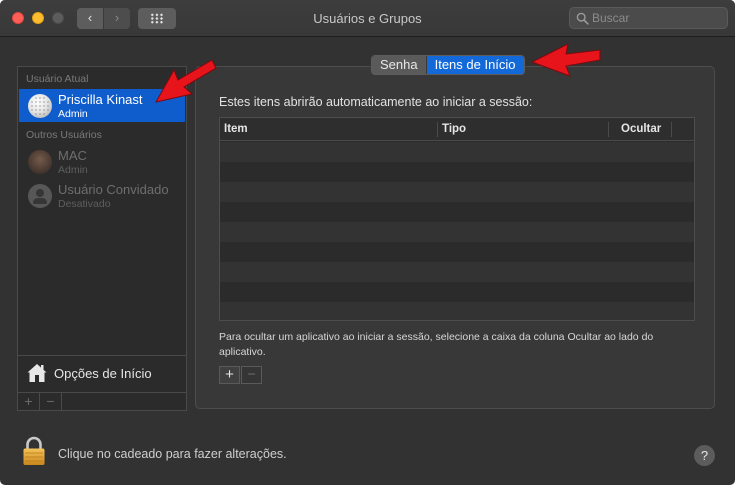 This screenshot has width=735, height=485. I want to click on remove-user-button: −, so click(51, 401).